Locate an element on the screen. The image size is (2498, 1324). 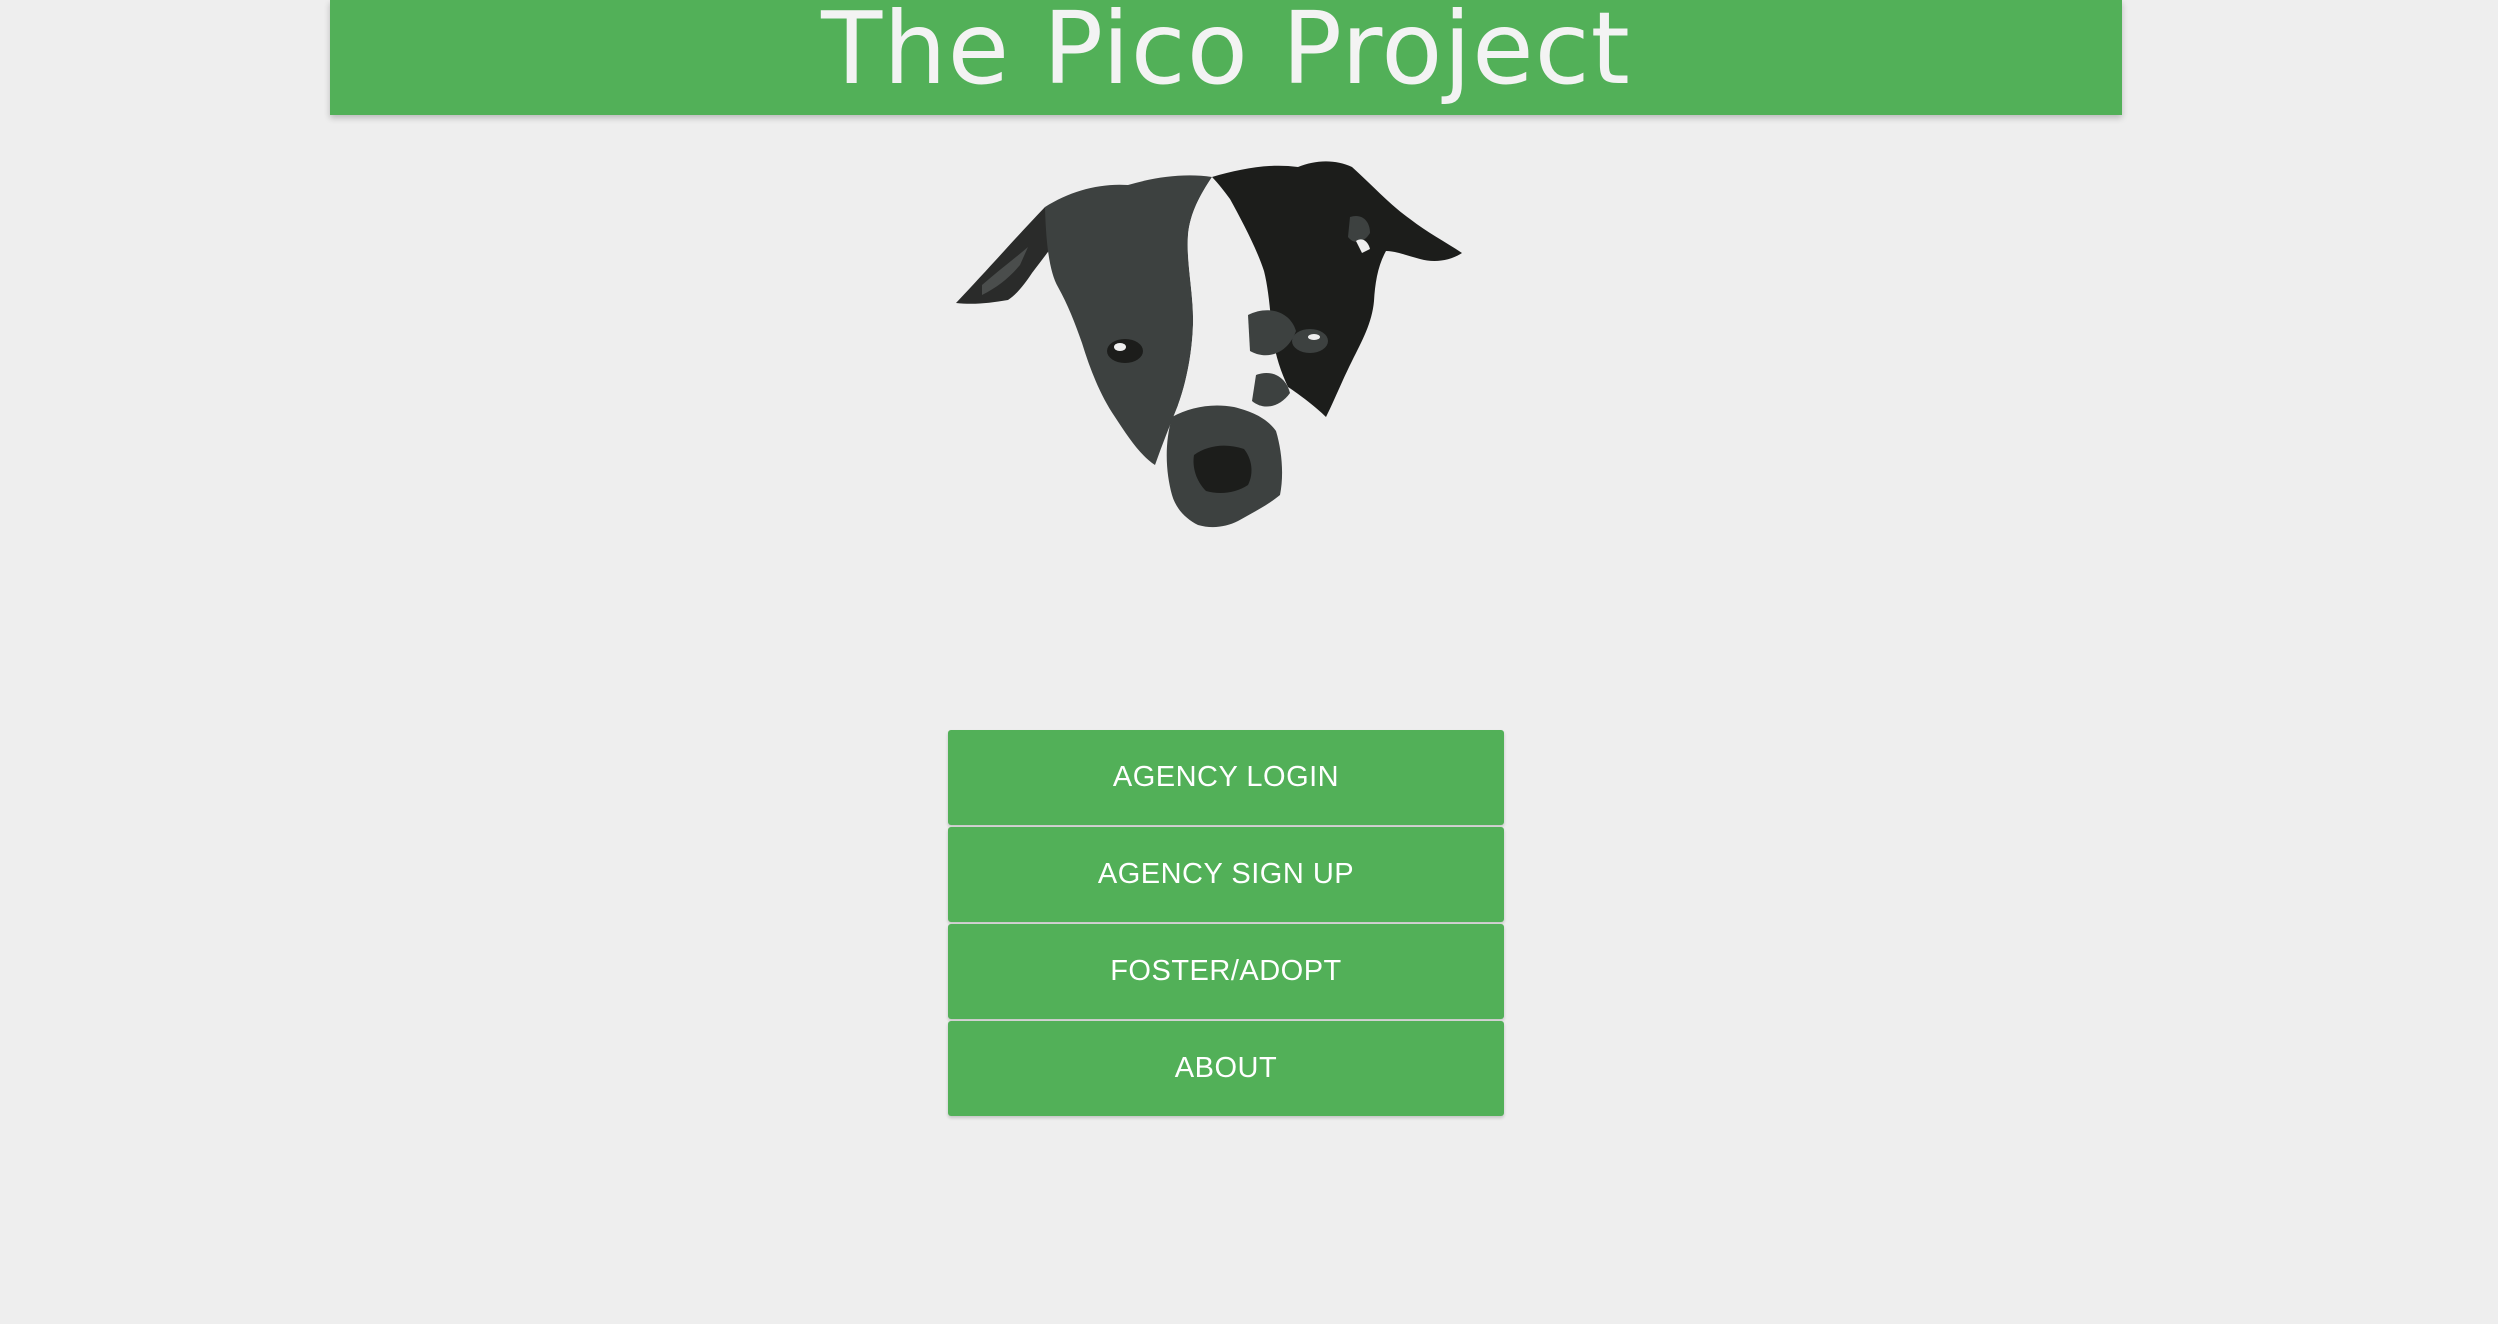
site-header: The Pico Project is located at coordinates (1226, 57).